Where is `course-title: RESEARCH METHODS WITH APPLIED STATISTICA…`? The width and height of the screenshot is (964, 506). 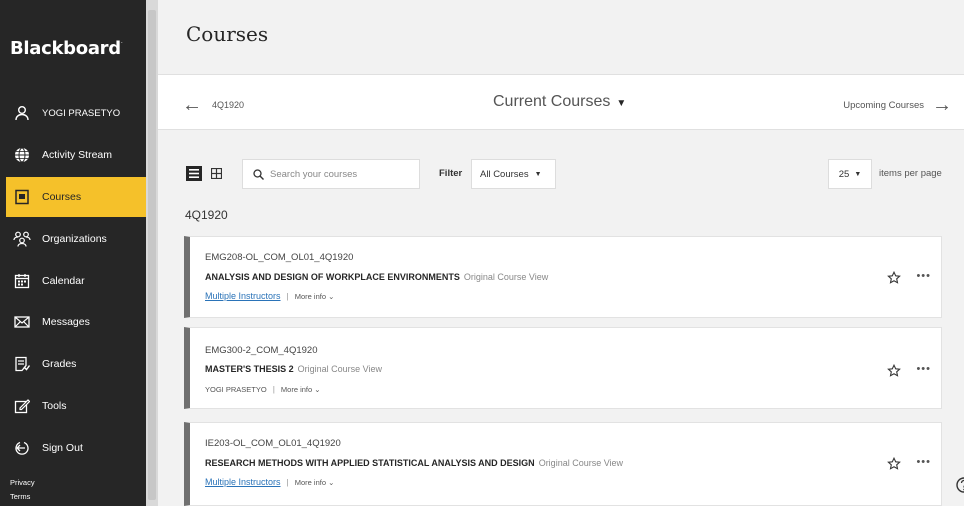 course-title: RESEARCH METHODS WITH APPLIED STATISTICA… is located at coordinates (414, 463).